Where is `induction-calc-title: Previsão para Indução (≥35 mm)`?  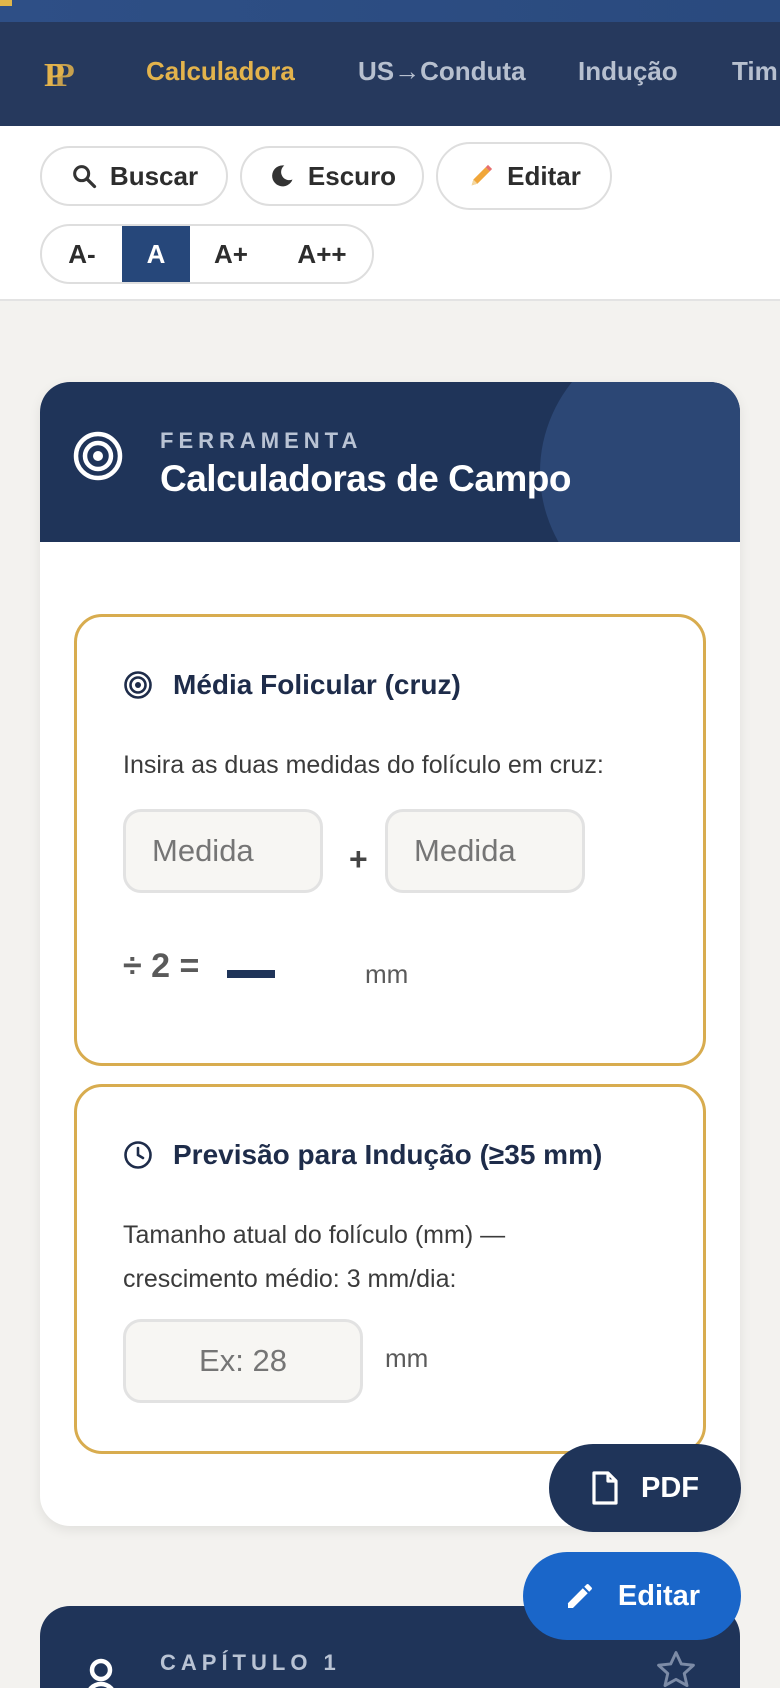
induction-calc-title: Previsão para Indução (≥35 mm) is located at coordinates (388, 1154).